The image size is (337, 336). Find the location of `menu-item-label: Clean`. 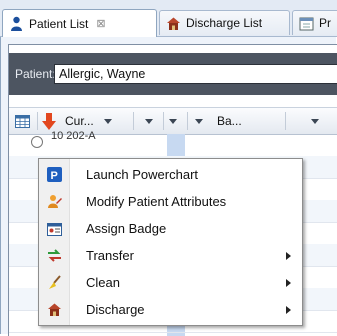

menu-item-label: Clean is located at coordinates (103, 282).